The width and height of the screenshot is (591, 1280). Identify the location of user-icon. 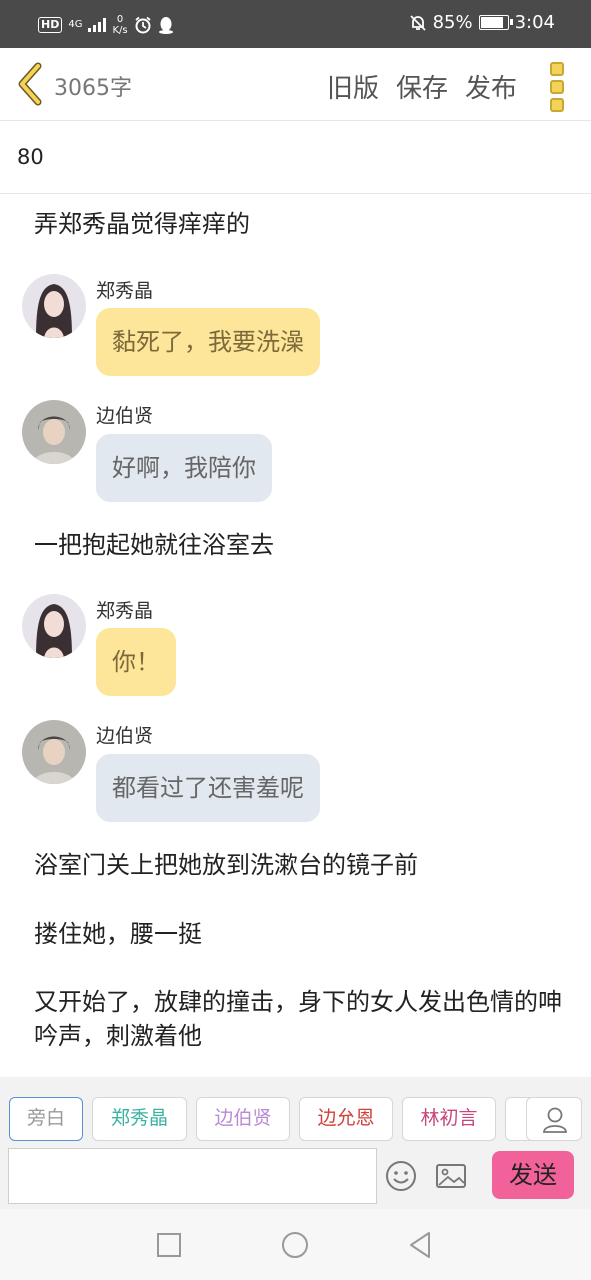
(555, 1120).